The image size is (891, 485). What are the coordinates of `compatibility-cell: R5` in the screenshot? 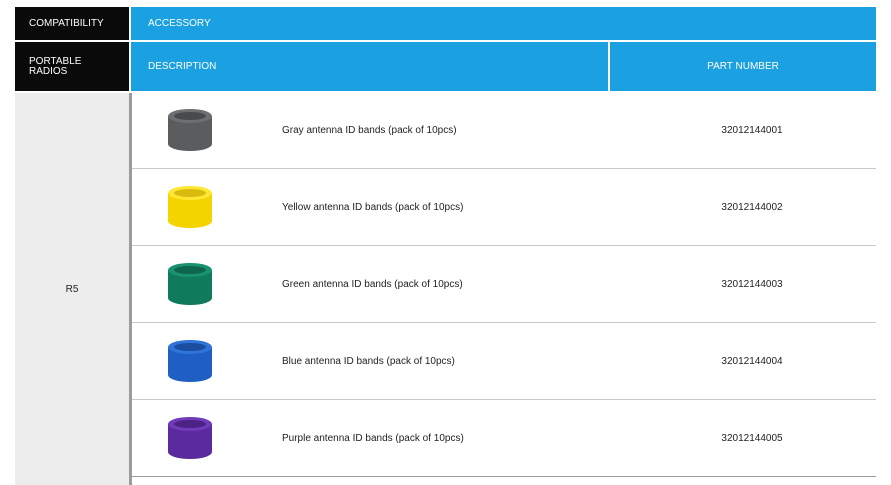 It's located at (72, 289).